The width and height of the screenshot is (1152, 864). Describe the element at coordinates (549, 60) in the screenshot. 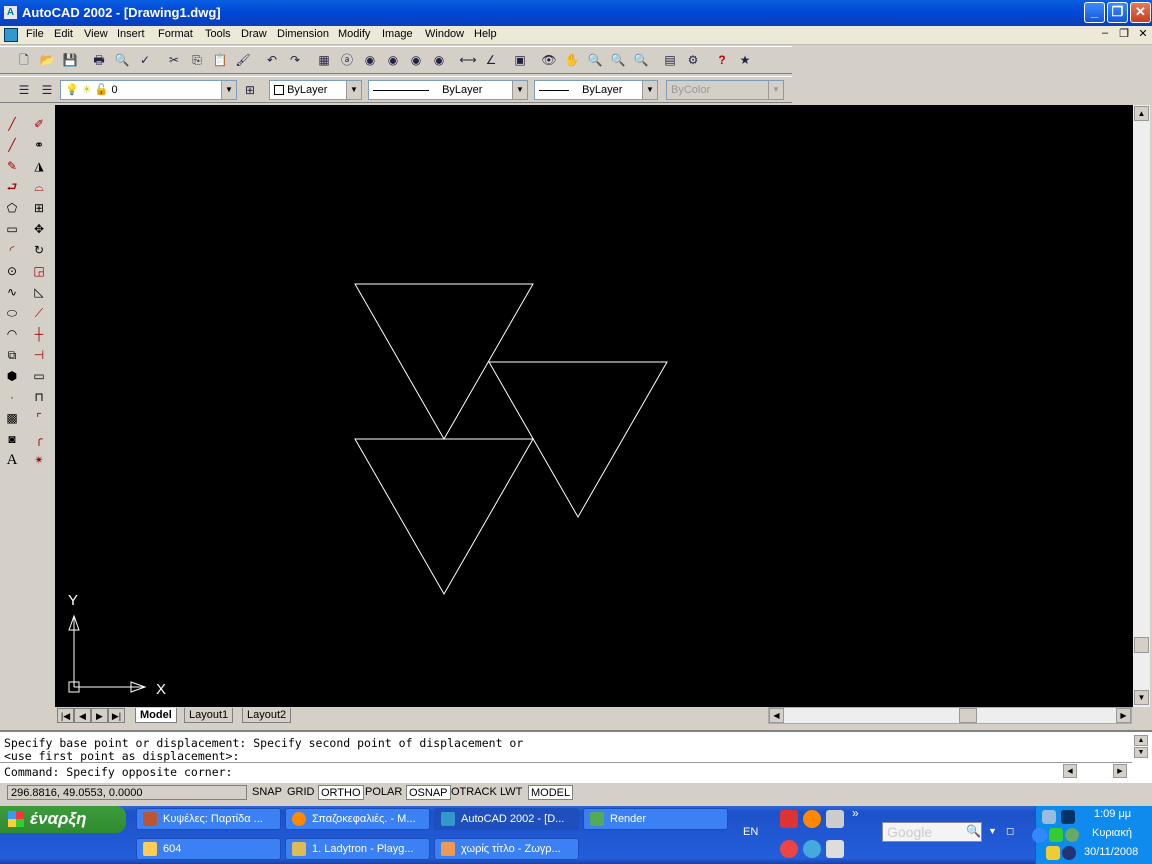

I see `3d-orbit-icon: 👁` at that location.